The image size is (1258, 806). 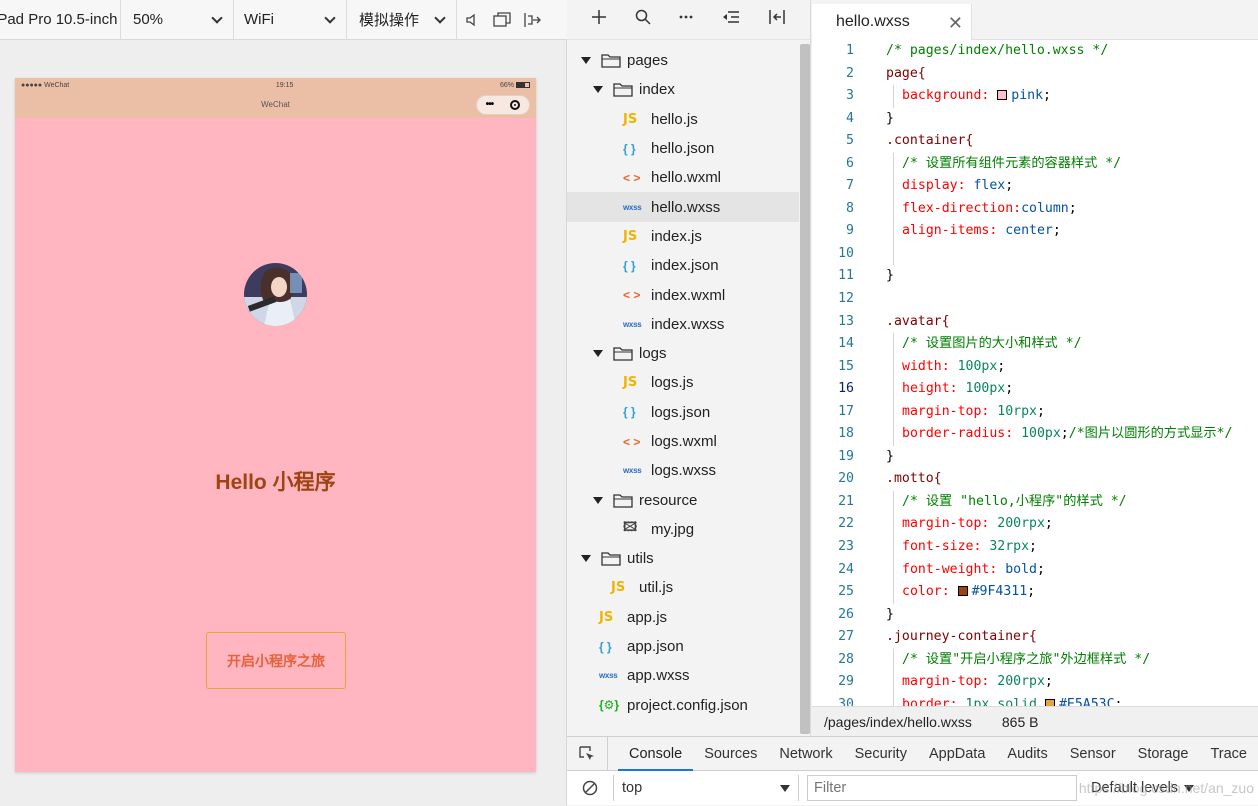 What do you see at coordinates (683, 499) in the screenshot?
I see `tree-folder: resource` at bounding box center [683, 499].